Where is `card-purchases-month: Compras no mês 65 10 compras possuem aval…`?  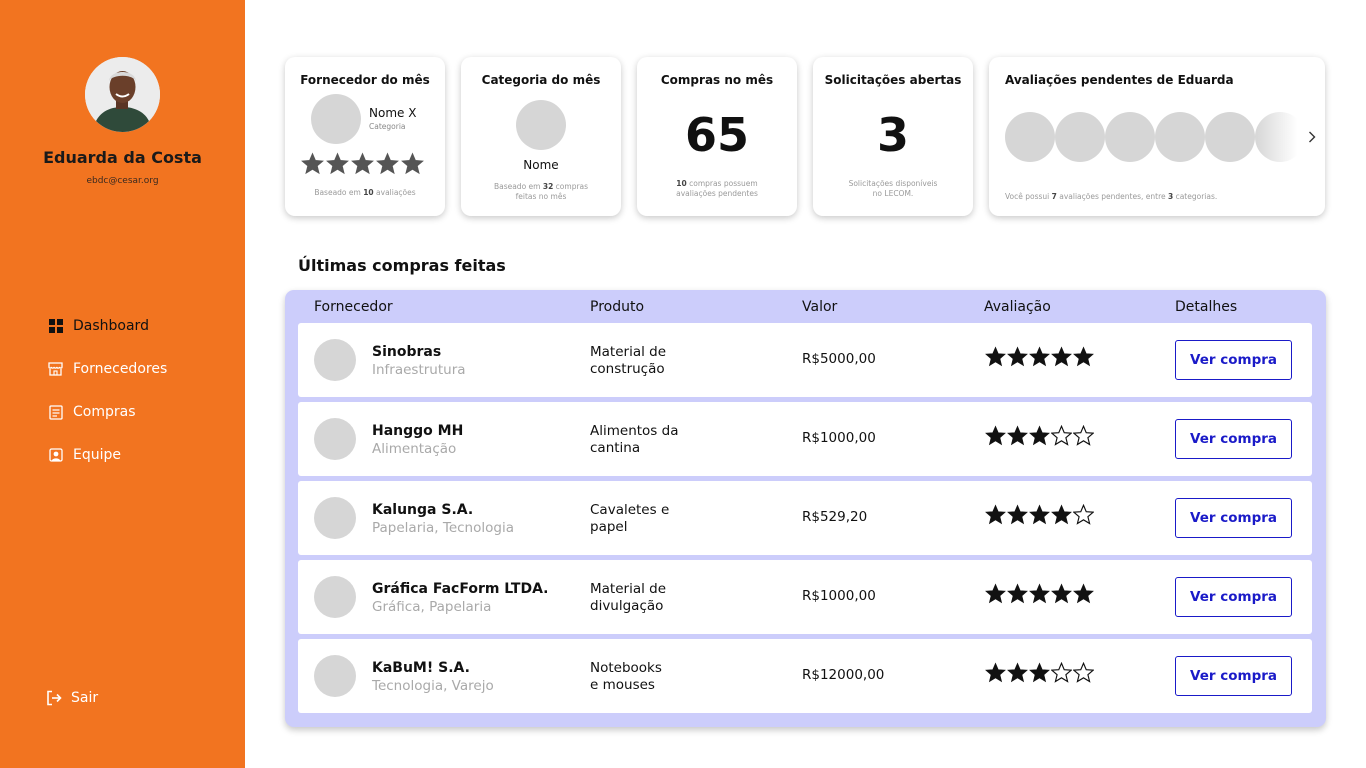
card-purchases-month: Compras no mês 65 10 compras possuem aval… is located at coordinates (717, 136).